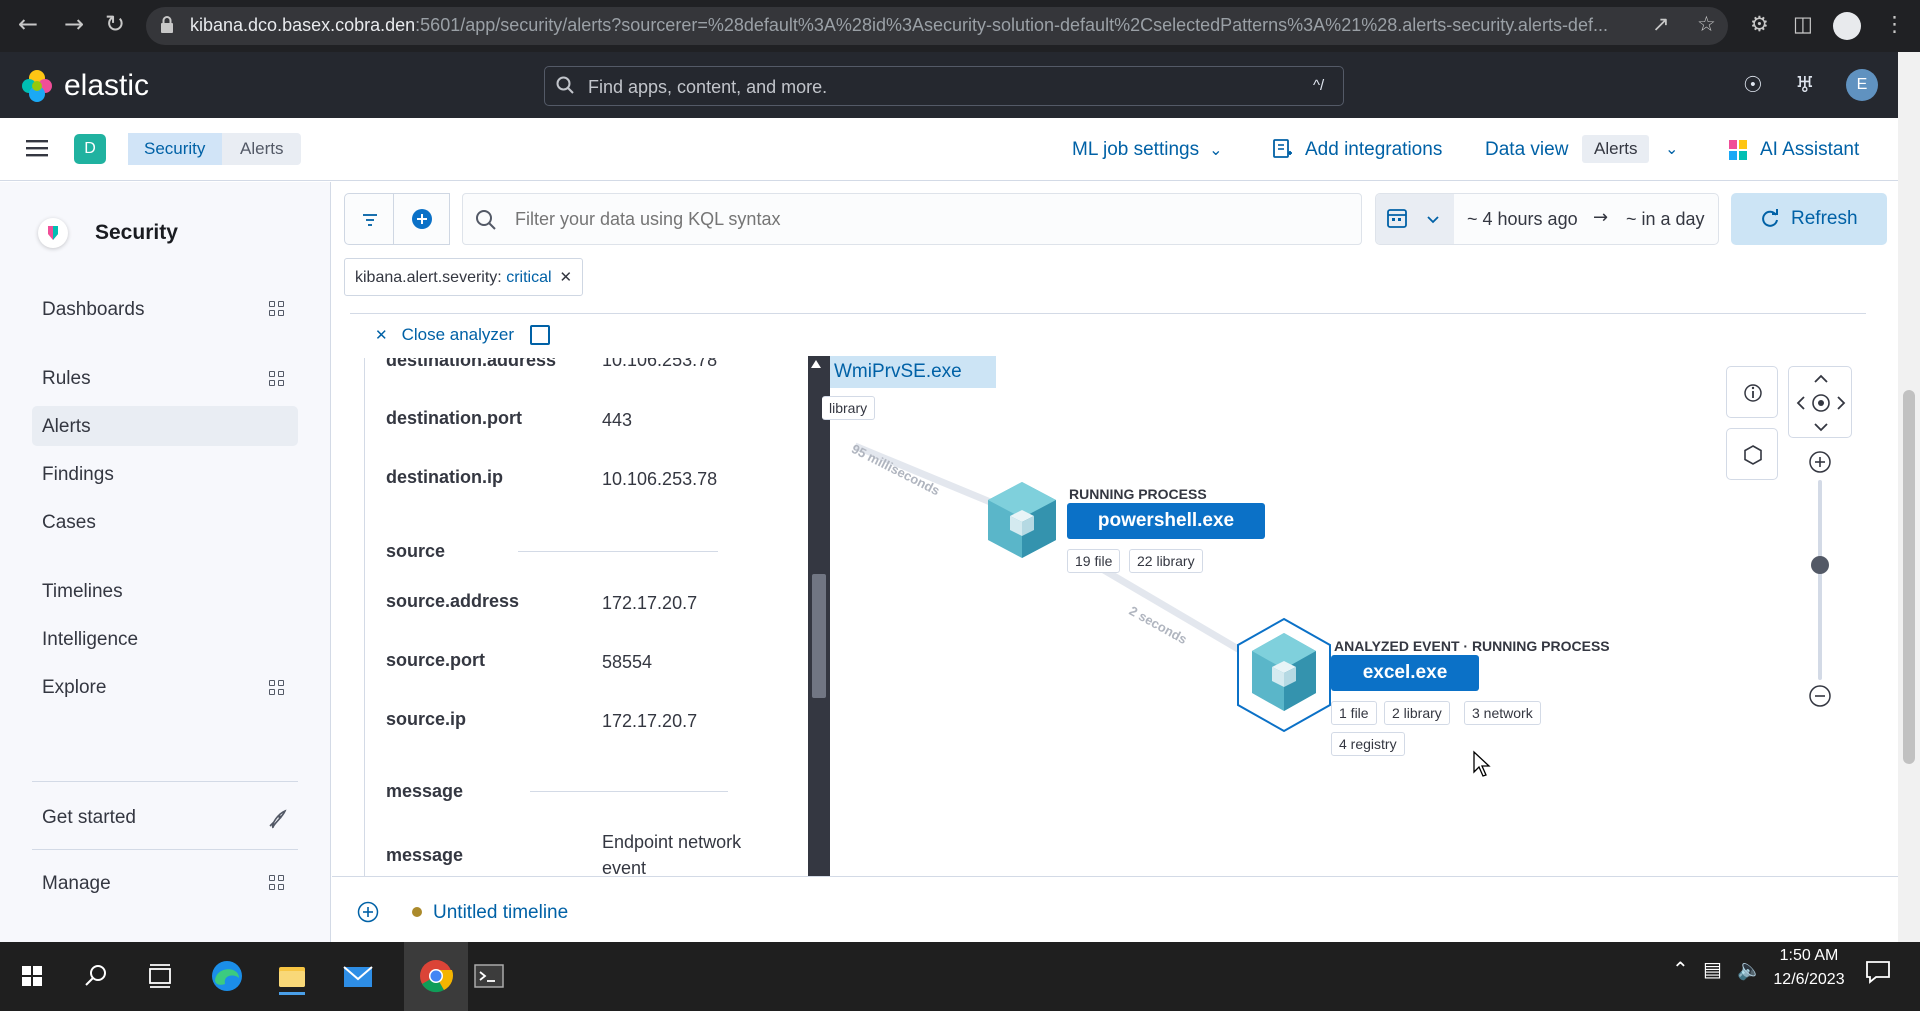  Describe the element at coordinates (369, 219) in the screenshot. I see `filter-menu-button` at that location.